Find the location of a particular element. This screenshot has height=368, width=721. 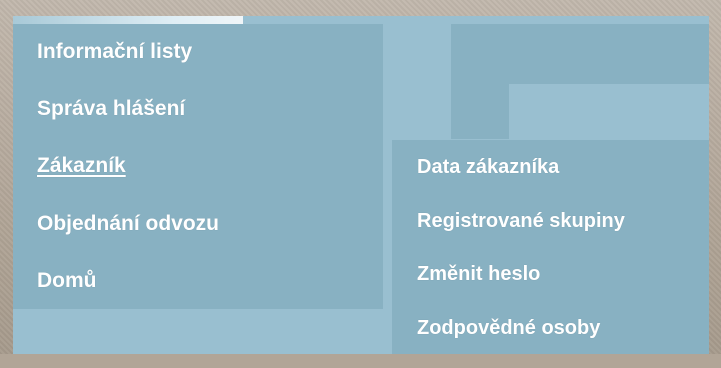

submenu-item-zmenit-heslo: Změnit heslo is located at coordinates (478, 274).